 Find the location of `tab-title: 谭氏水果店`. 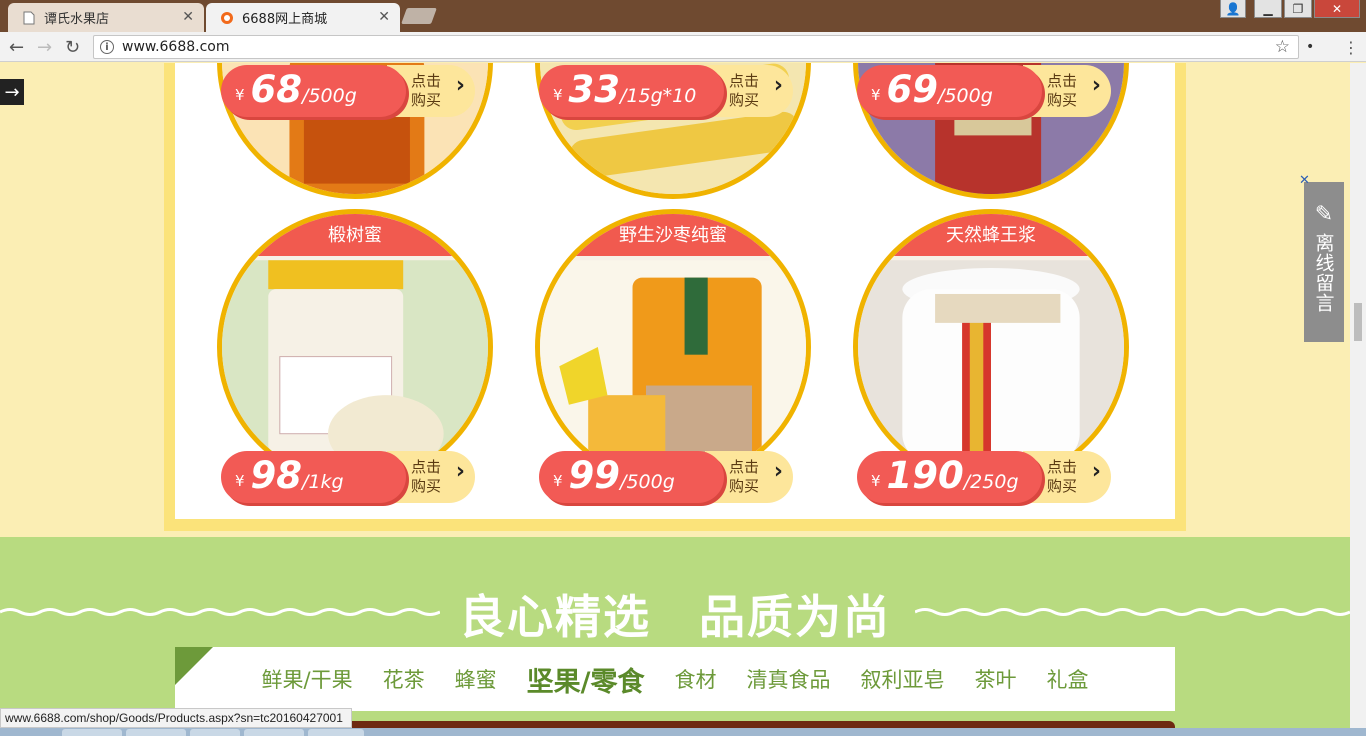

tab-title: 谭氏水果店 is located at coordinates (77, 19).